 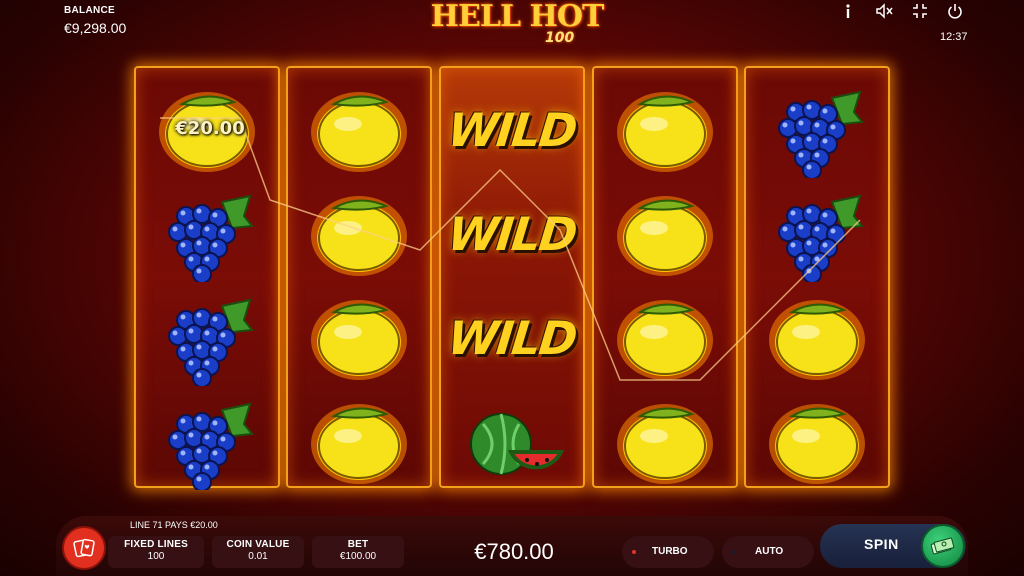 I want to click on spin-label: SPIN, so click(x=881, y=544).